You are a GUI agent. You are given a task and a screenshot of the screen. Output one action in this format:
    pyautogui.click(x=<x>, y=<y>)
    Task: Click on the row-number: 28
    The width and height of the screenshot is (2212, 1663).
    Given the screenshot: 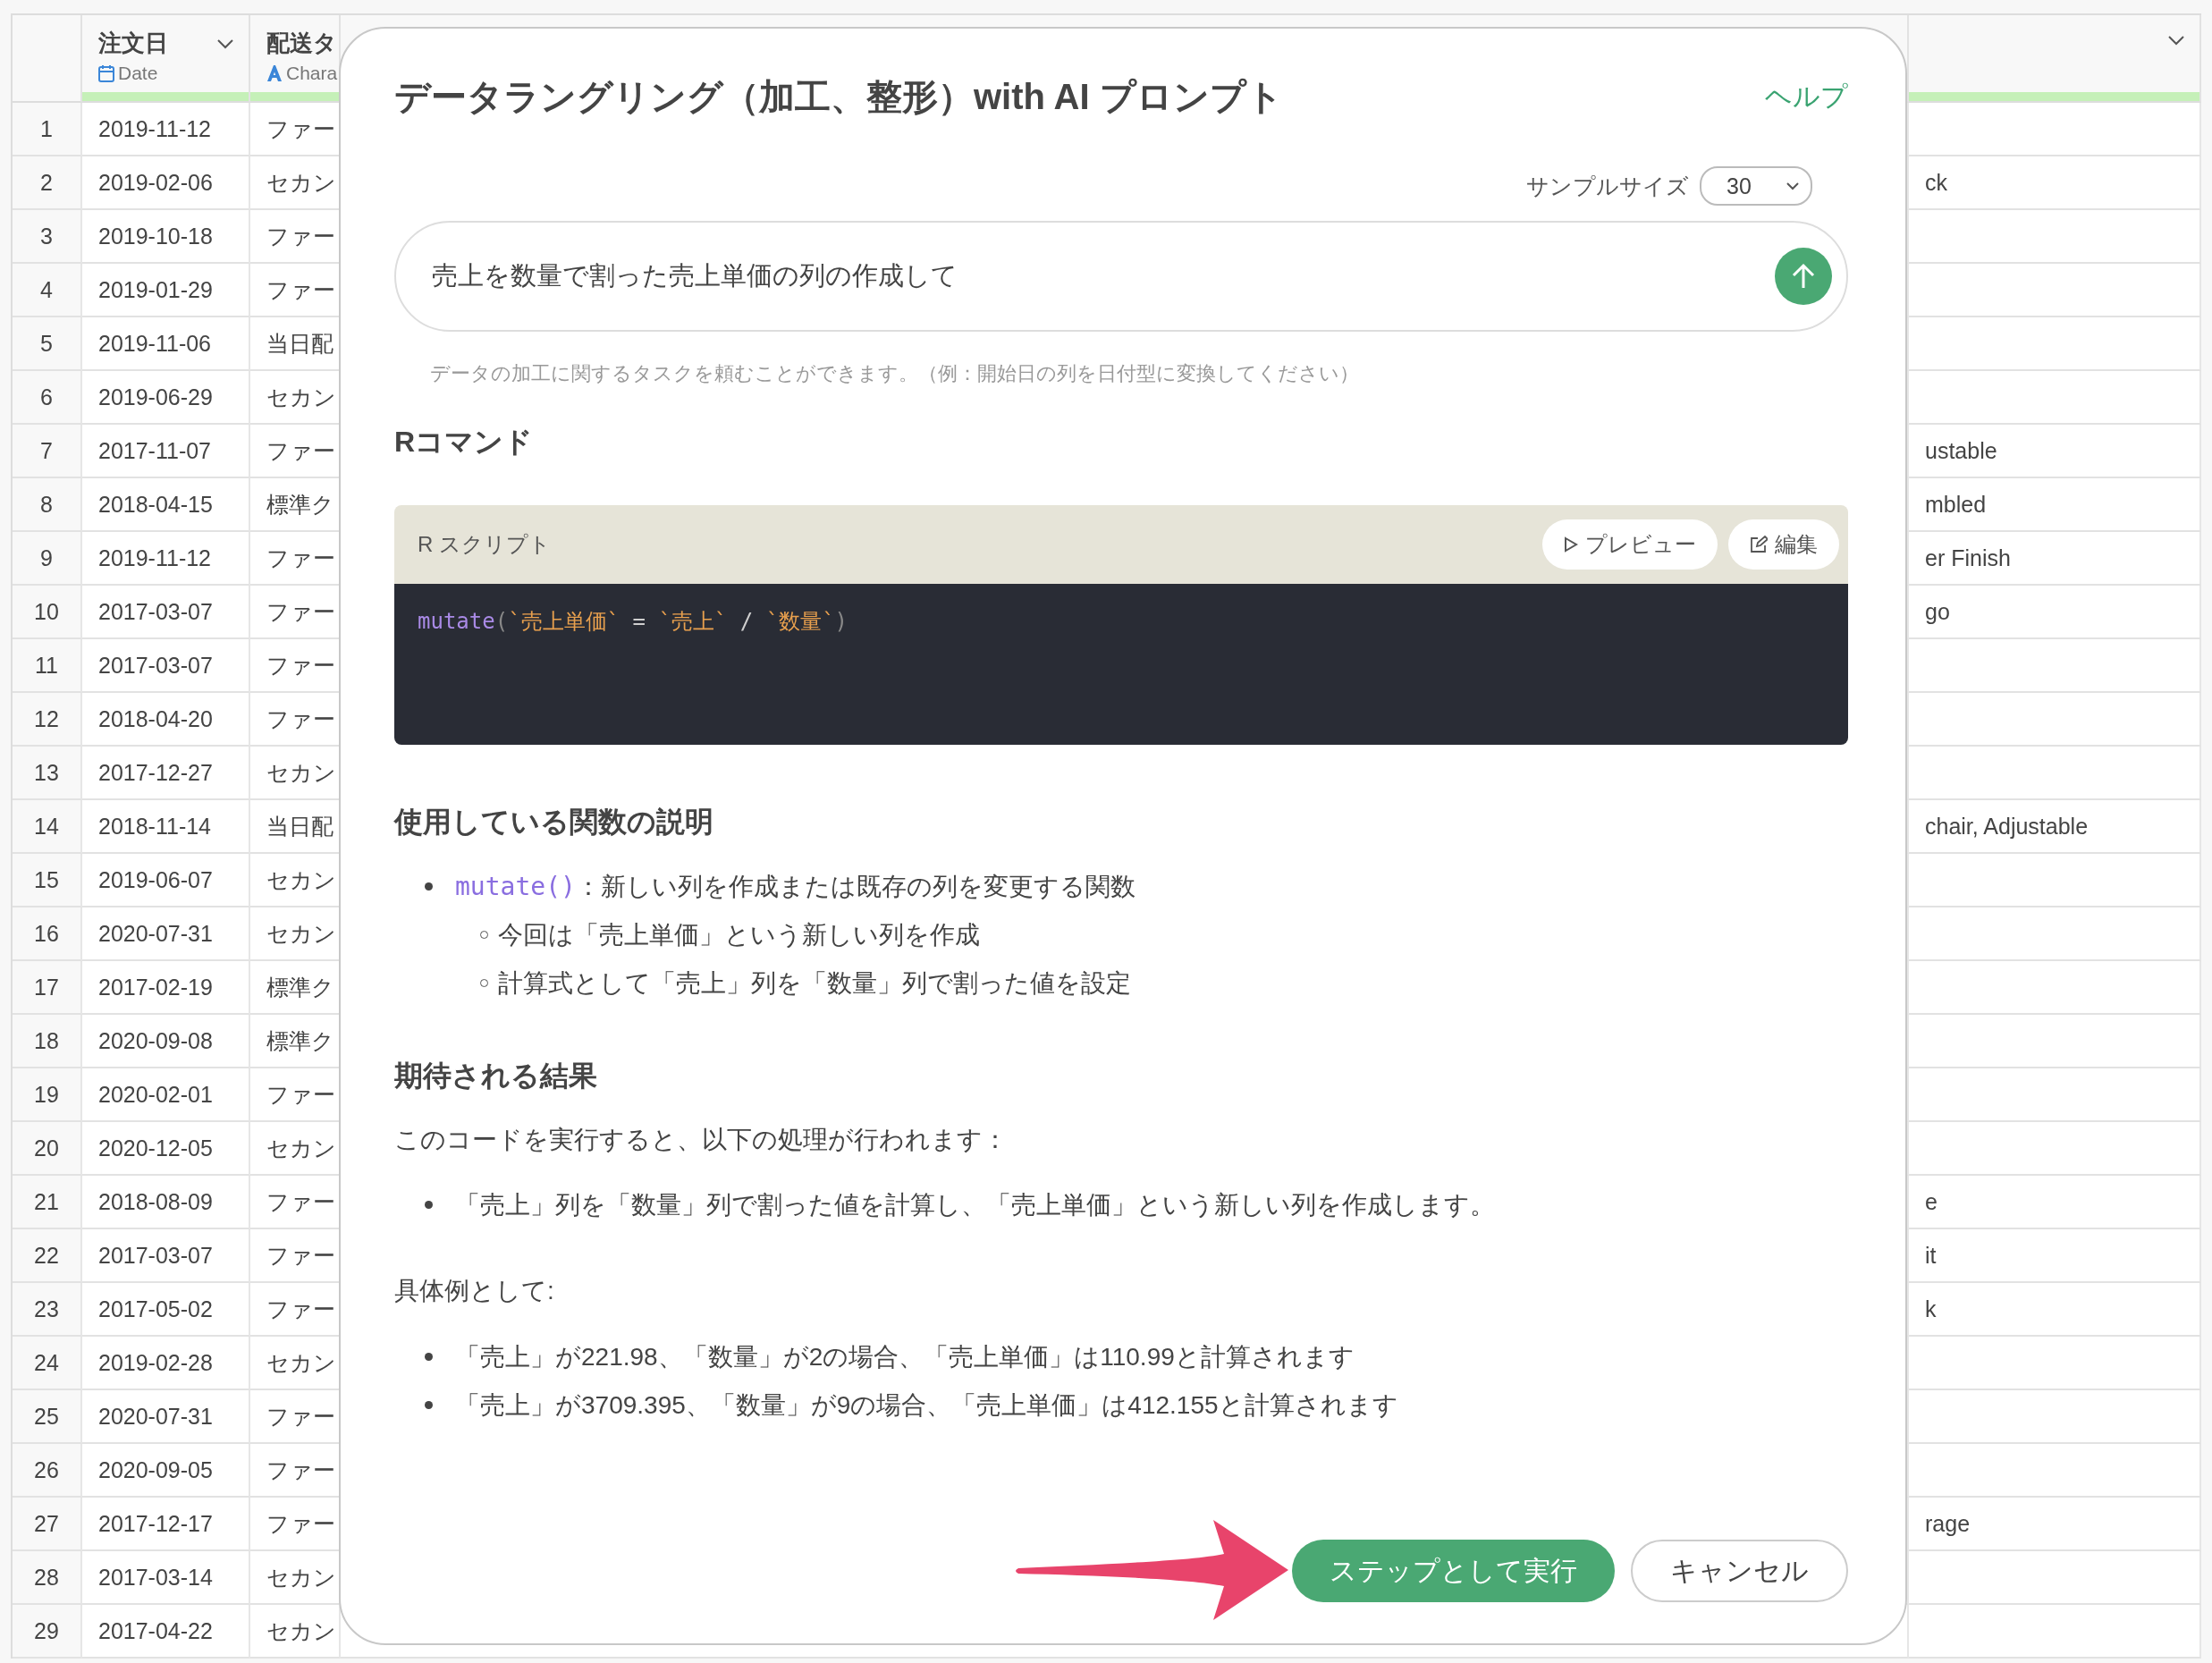 What is the action you would take?
    pyautogui.click(x=47, y=1578)
    